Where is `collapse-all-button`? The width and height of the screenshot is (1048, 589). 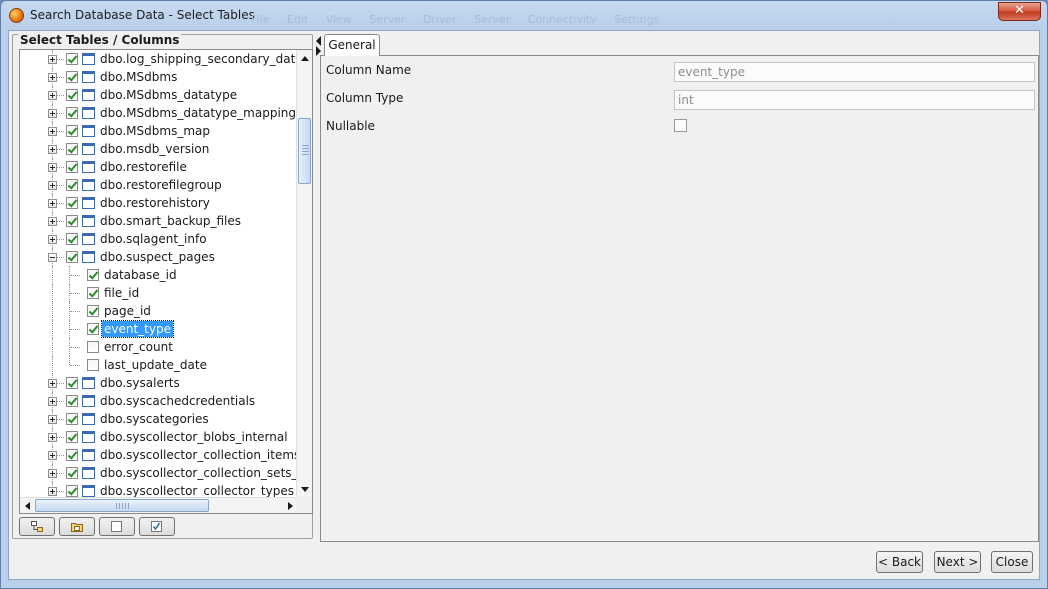 collapse-all-button is located at coordinates (77, 526).